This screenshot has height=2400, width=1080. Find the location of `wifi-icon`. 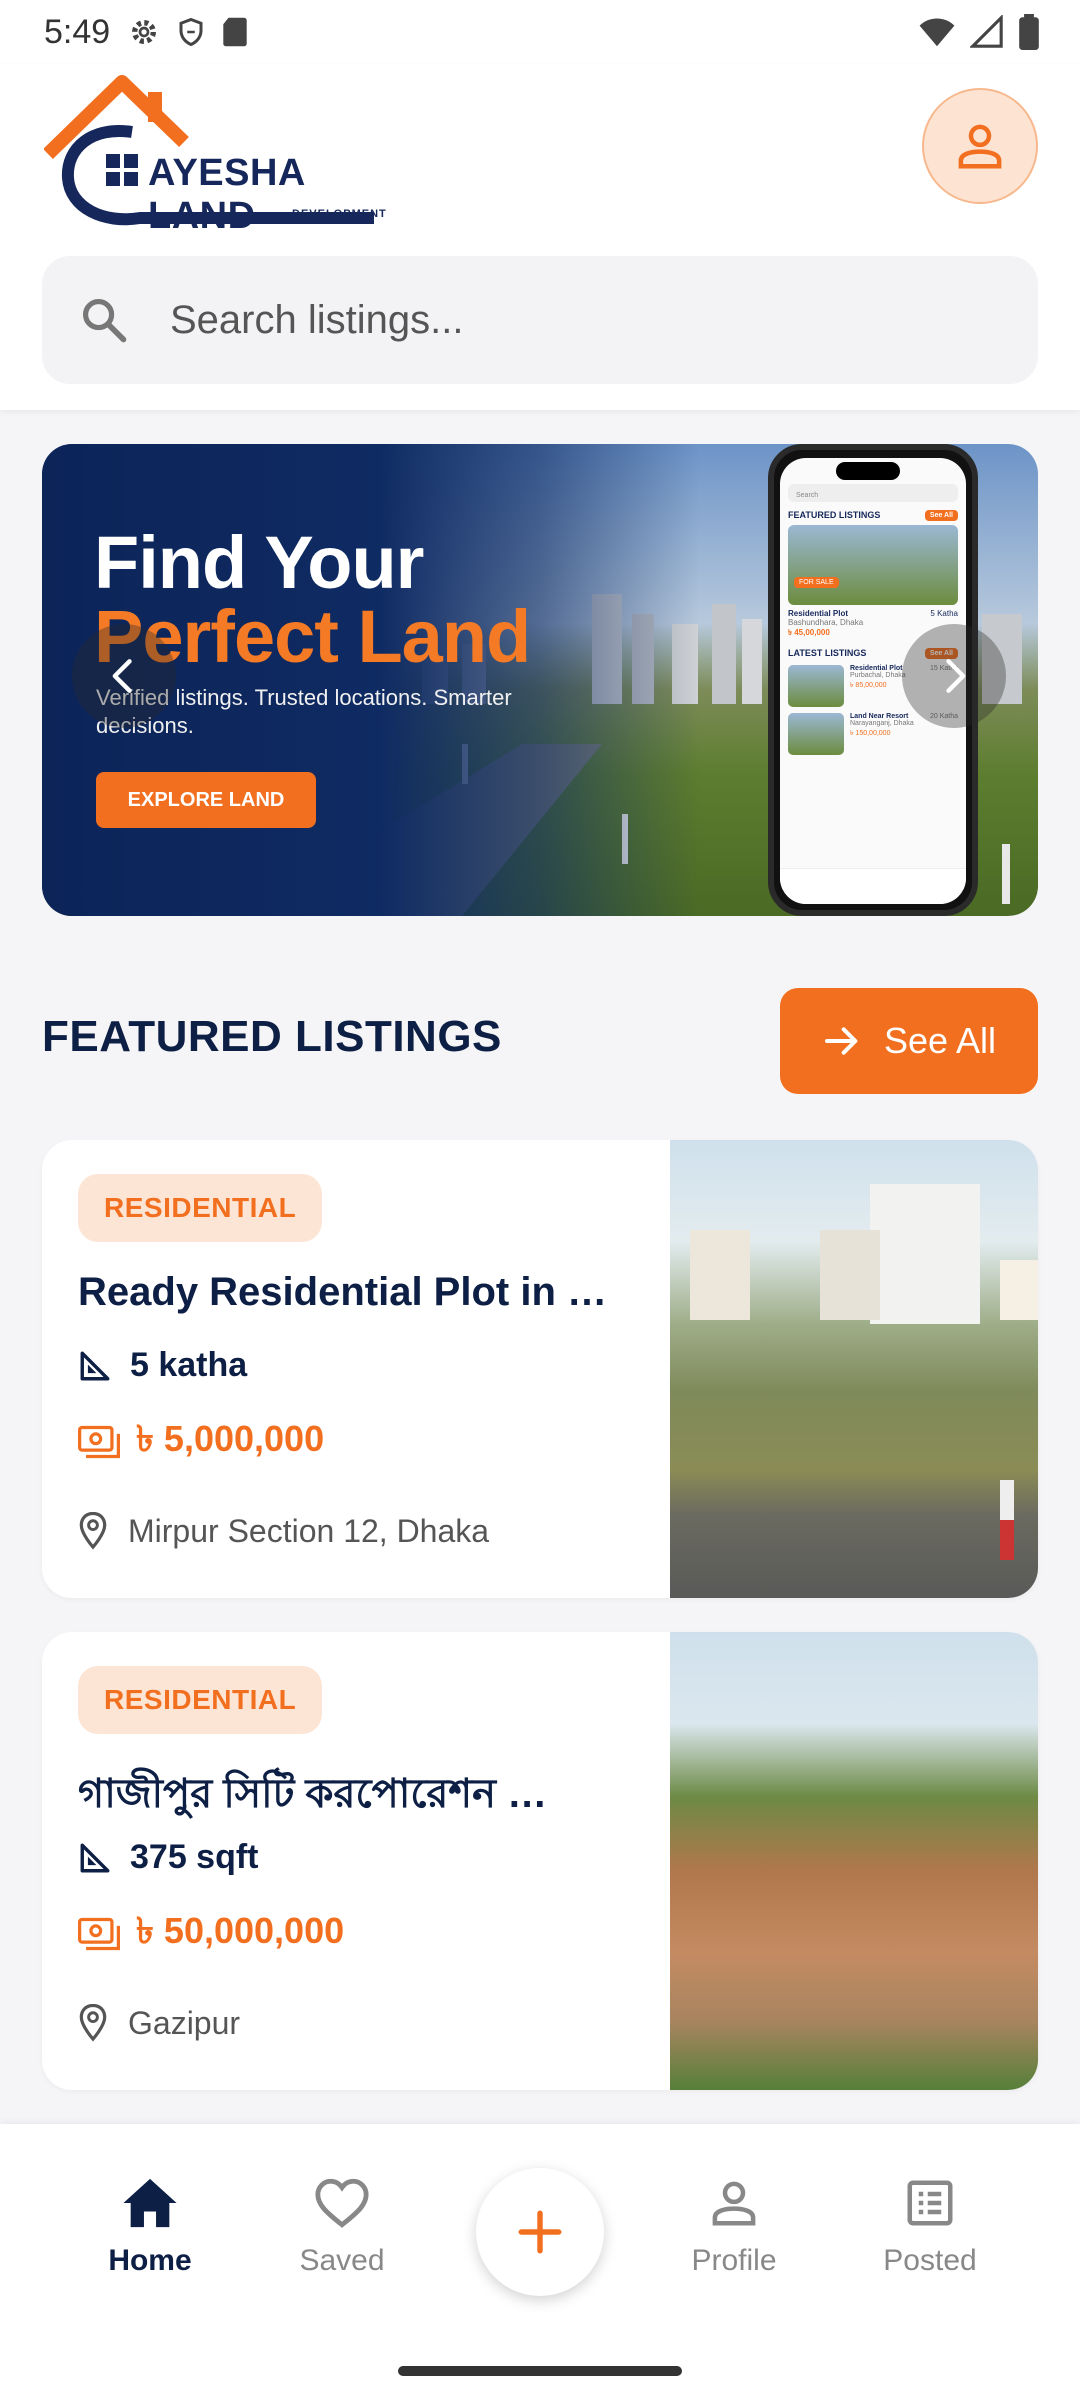

wifi-icon is located at coordinates (937, 32).